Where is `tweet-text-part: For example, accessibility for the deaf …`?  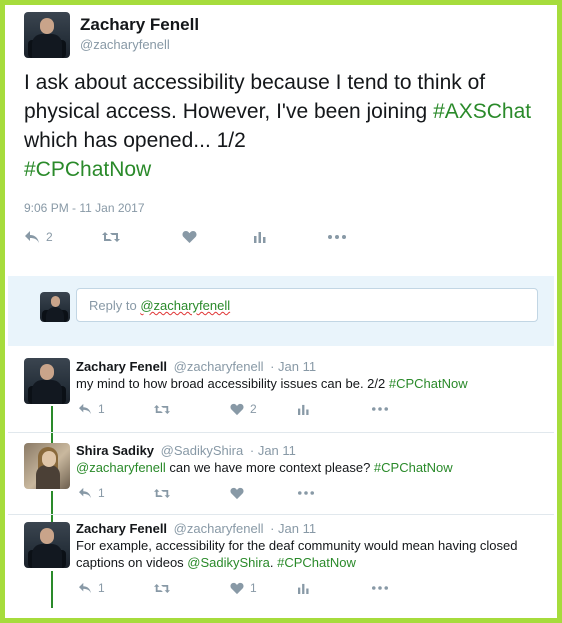
tweet-text-part: For example, accessibility for the deaf … is located at coordinates (297, 545).